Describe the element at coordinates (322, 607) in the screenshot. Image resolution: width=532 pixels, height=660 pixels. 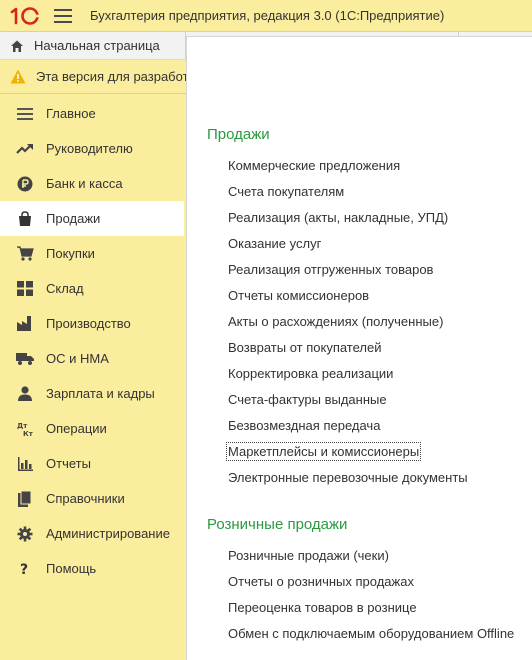
I see `link-retail-revaluation: Переоценка товаров в рознице` at that location.